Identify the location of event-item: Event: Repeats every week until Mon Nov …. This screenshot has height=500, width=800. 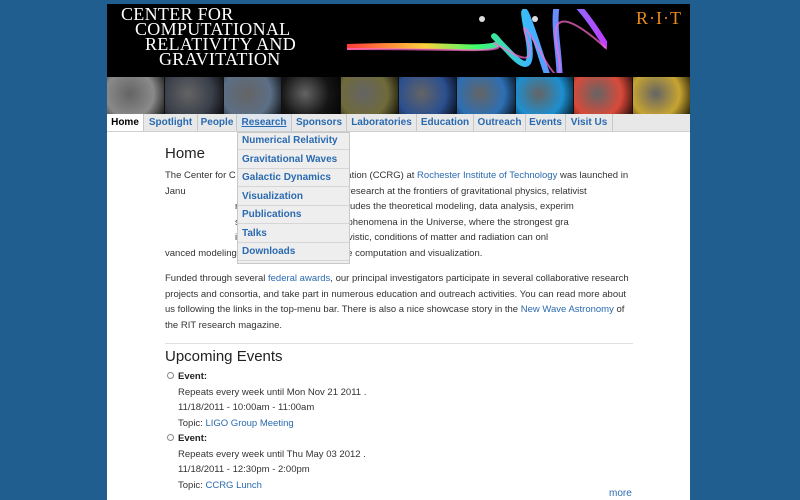
(399, 400).